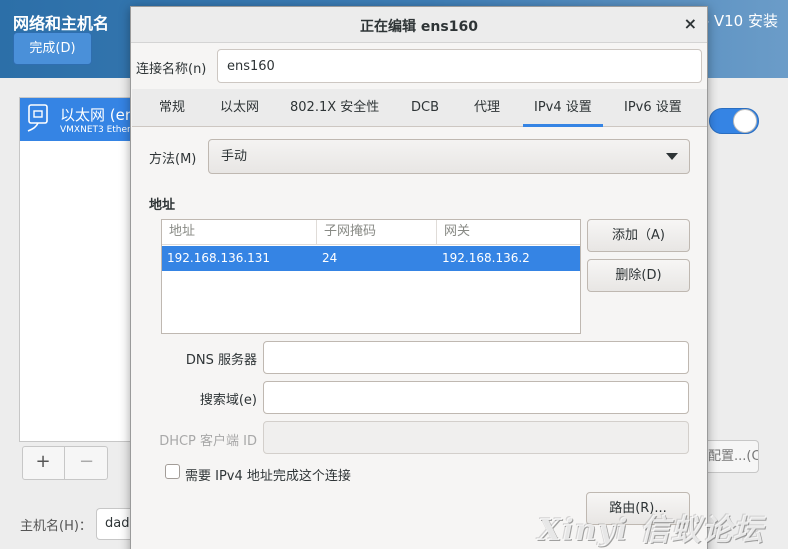  What do you see at coordinates (486, 258) in the screenshot?
I see `row-gateway: 192.168.136.2` at bounding box center [486, 258].